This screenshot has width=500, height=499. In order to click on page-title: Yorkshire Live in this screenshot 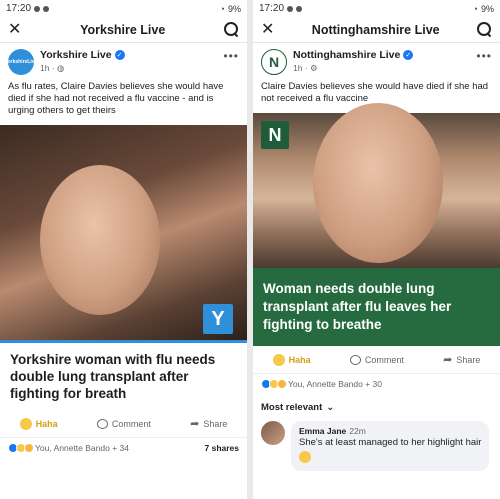, I will do `click(123, 29)`.